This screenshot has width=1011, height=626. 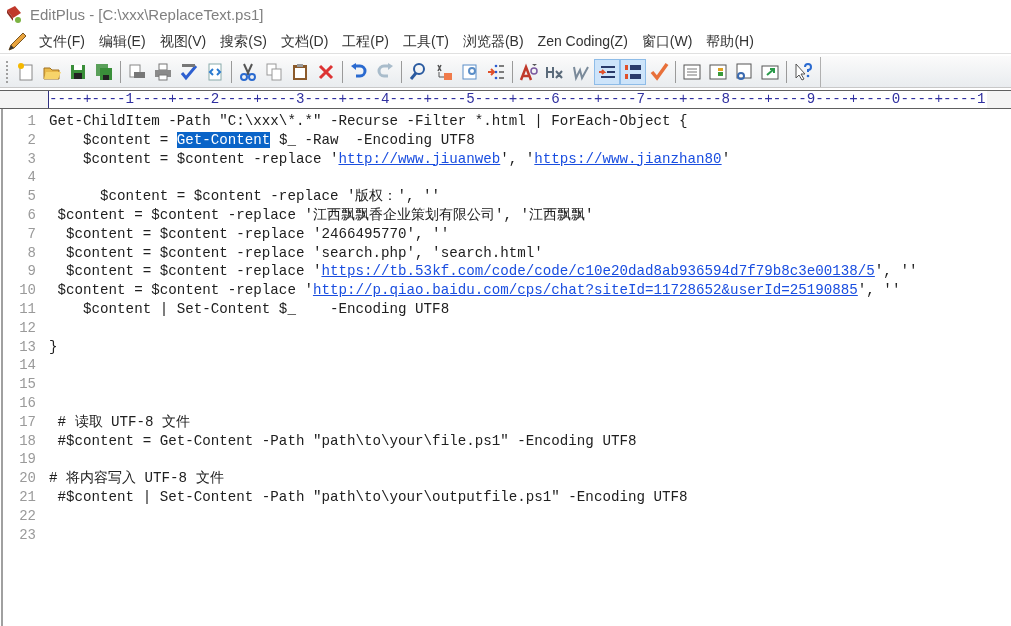 I want to click on line-number: 12, so click(x=27, y=327).